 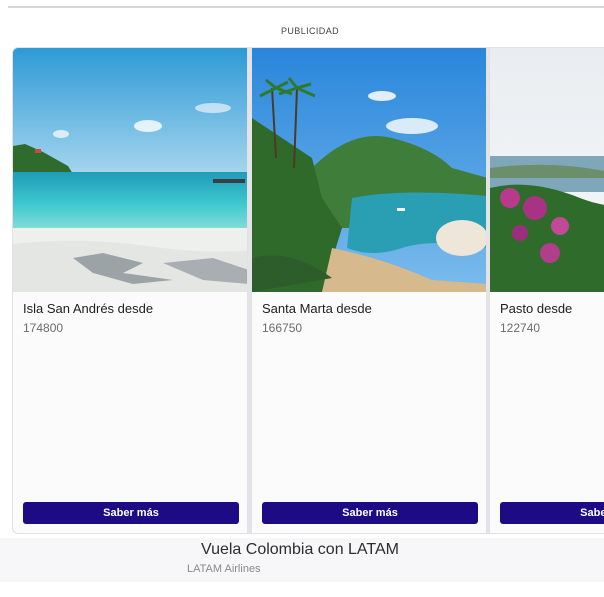 I want to click on top-divider, so click(x=306, y=7).